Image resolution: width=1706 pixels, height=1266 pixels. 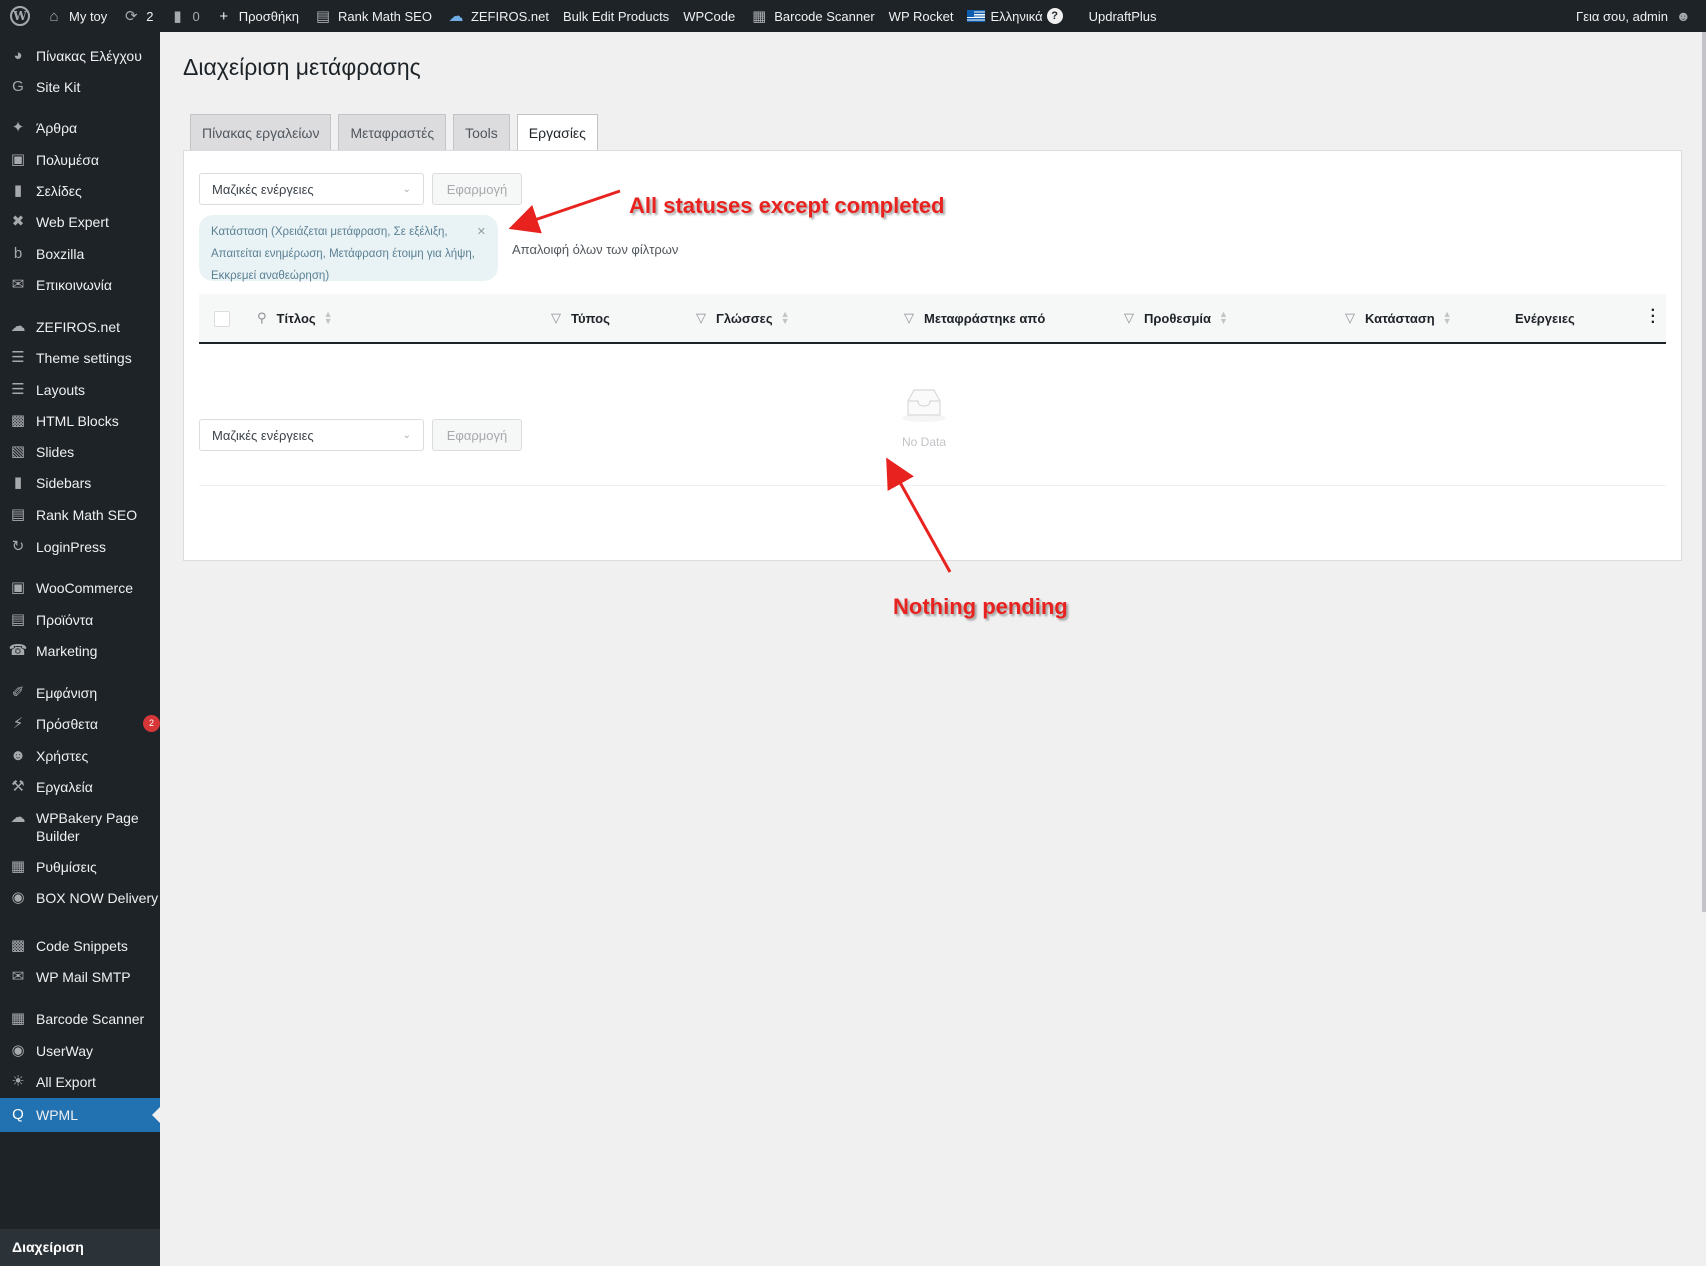 What do you see at coordinates (477, 435) in the screenshot?
I see `apply-button-bottom: Εφαρμογή` at bounding box center [477, 435].